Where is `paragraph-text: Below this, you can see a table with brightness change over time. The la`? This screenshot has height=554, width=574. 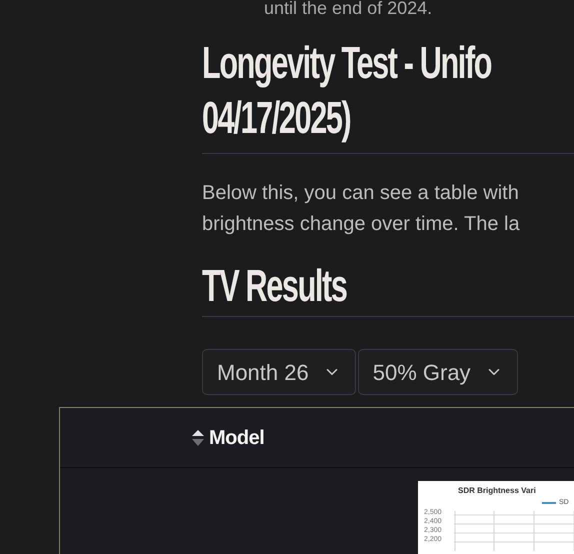
paragraph-text: Below this, you can see a table with brightness change over time. The la is located at coordinates (361, 209).